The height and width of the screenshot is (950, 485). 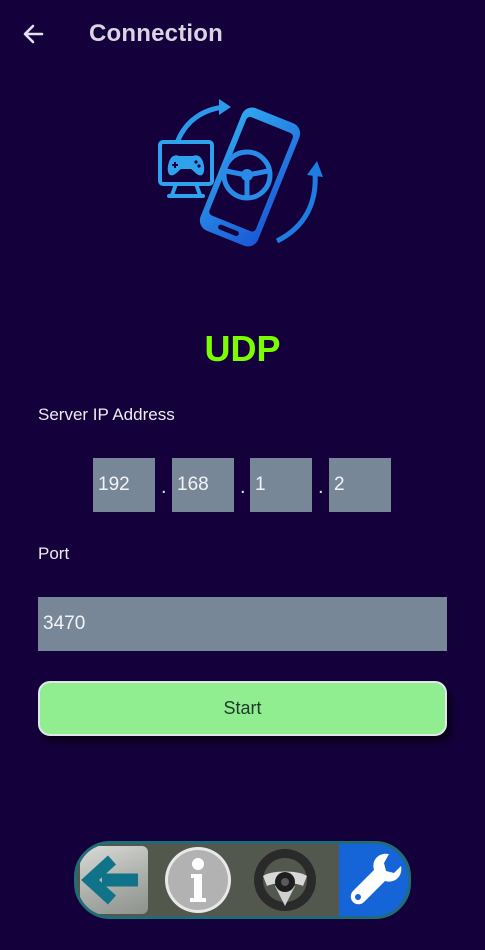 What do you see at coordinates (242, 177) in the screenshot?
I see `phone-steering-wheel-gamepad-sync-icon` at bounding box center [242, 177].